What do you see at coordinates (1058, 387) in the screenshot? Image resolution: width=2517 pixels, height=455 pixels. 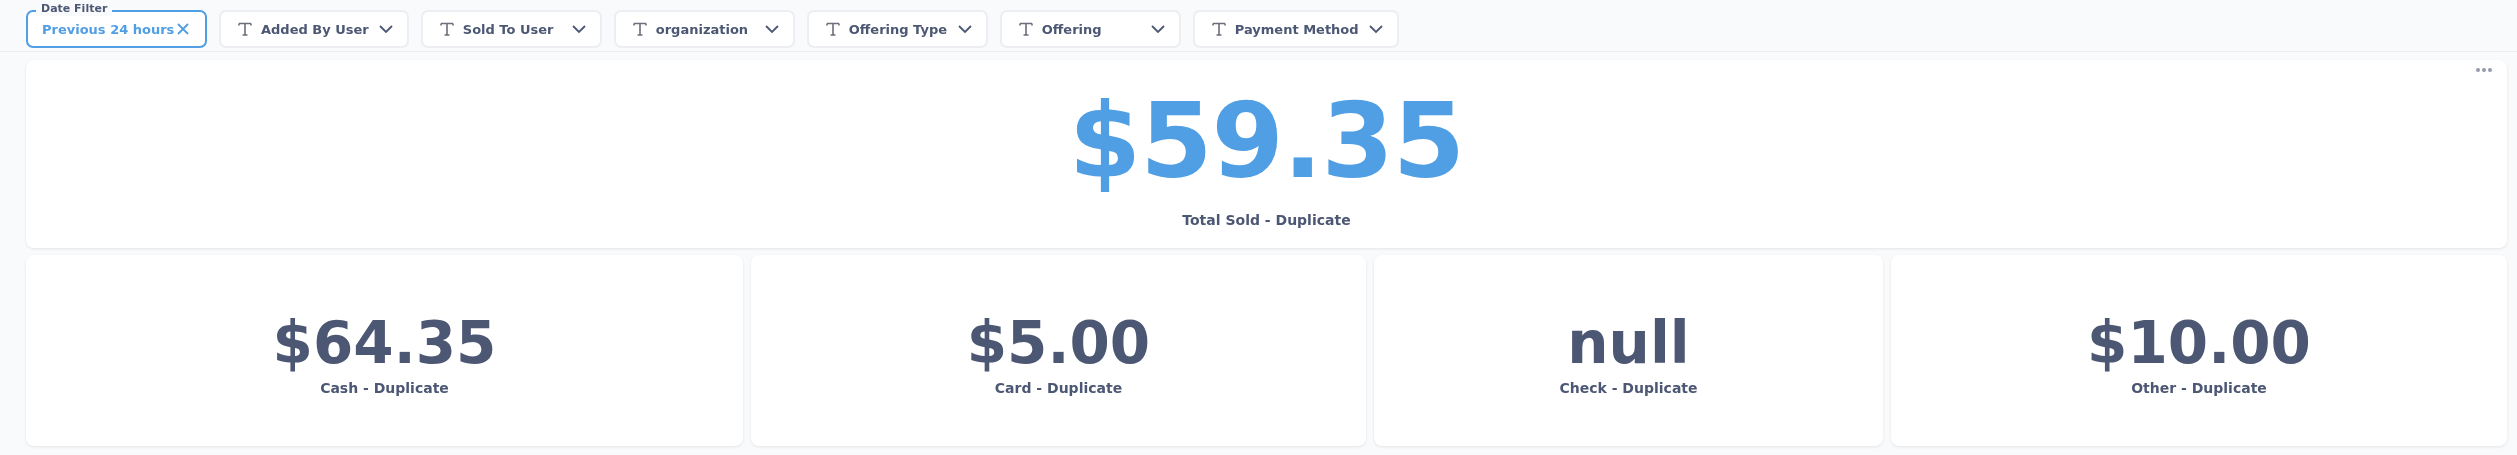 I see `metric-label: Card - Duplicate` at bounding box center [1058, 387].